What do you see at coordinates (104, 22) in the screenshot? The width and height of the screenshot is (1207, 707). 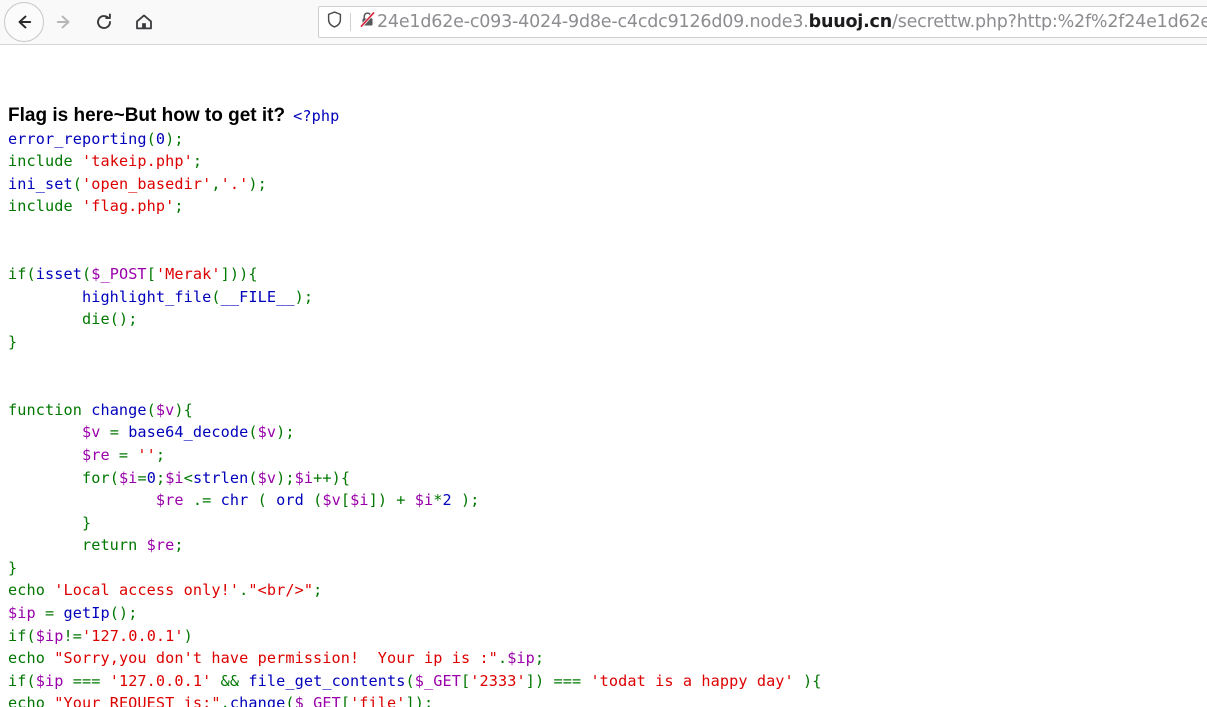 I see `reload-button` at bounding box center [104, 22].